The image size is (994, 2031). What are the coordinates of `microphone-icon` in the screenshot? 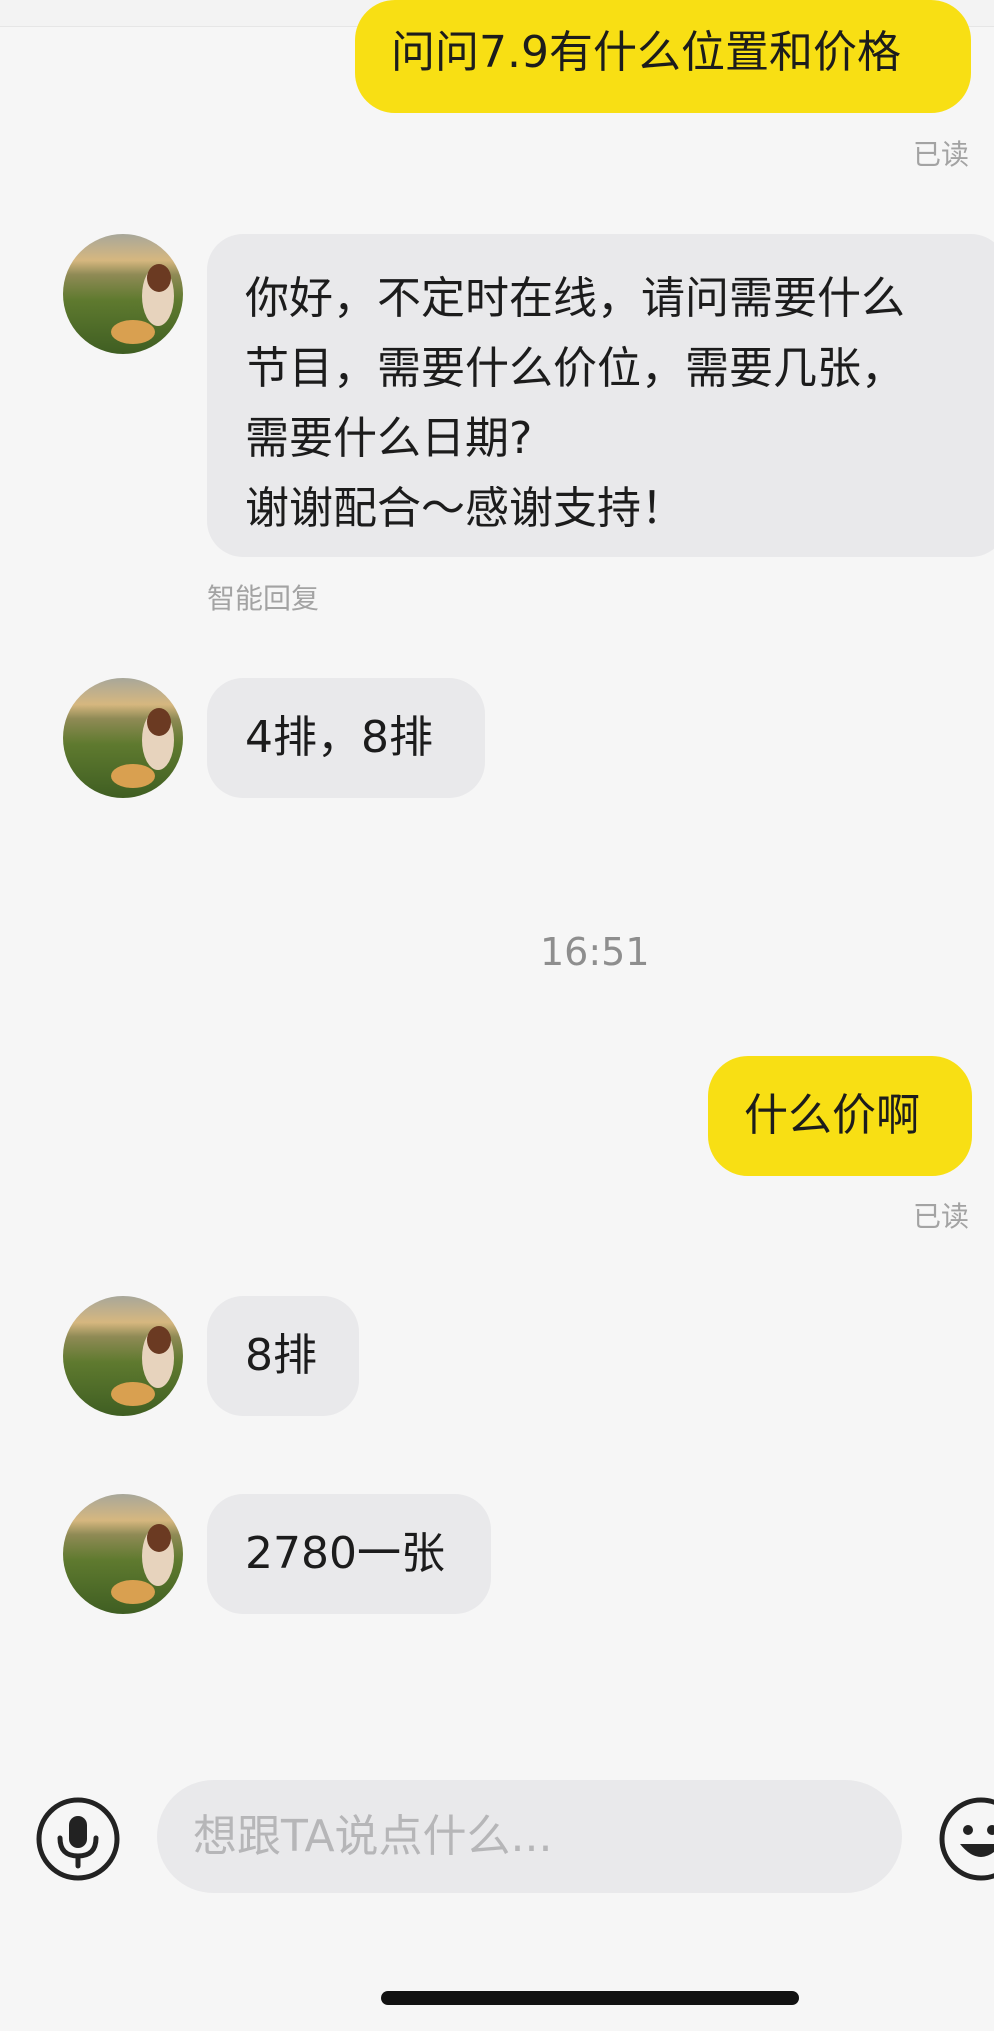 It's located at (78, 1839).